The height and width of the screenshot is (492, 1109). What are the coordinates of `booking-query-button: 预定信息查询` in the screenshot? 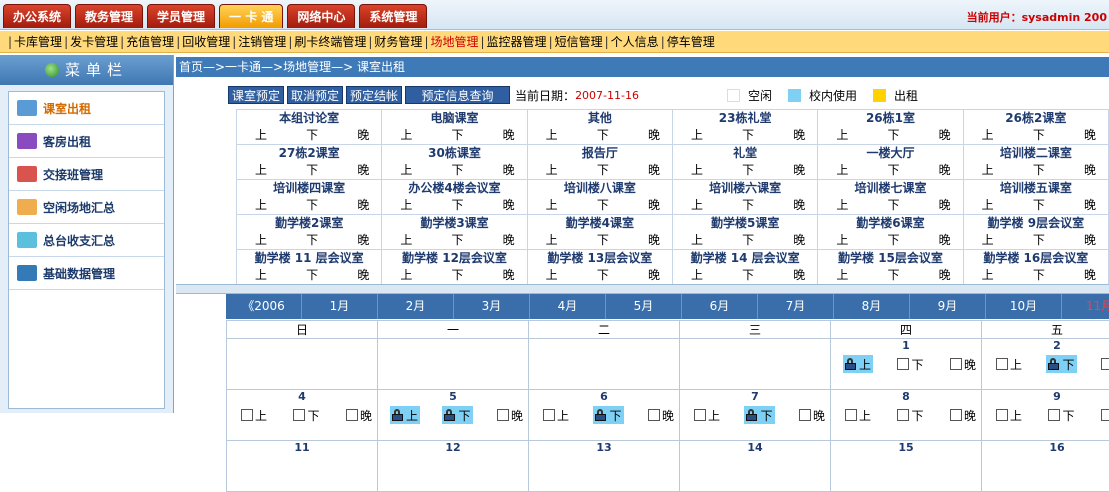 It's located at (457, 95).